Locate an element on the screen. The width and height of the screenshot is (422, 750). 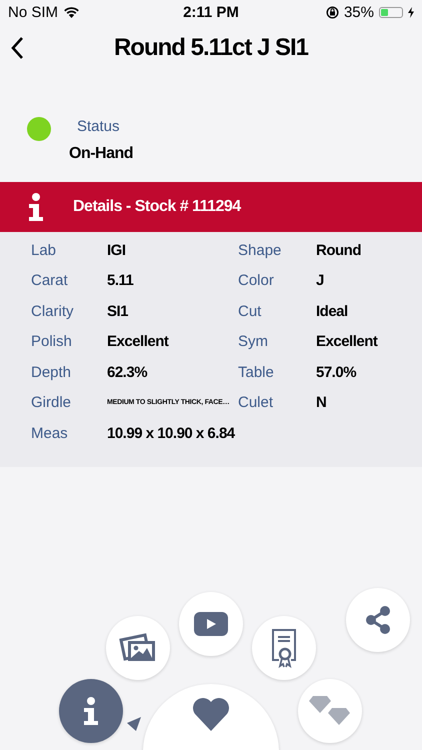
detail-value: 5.11 is located at coordinates (120, 281).